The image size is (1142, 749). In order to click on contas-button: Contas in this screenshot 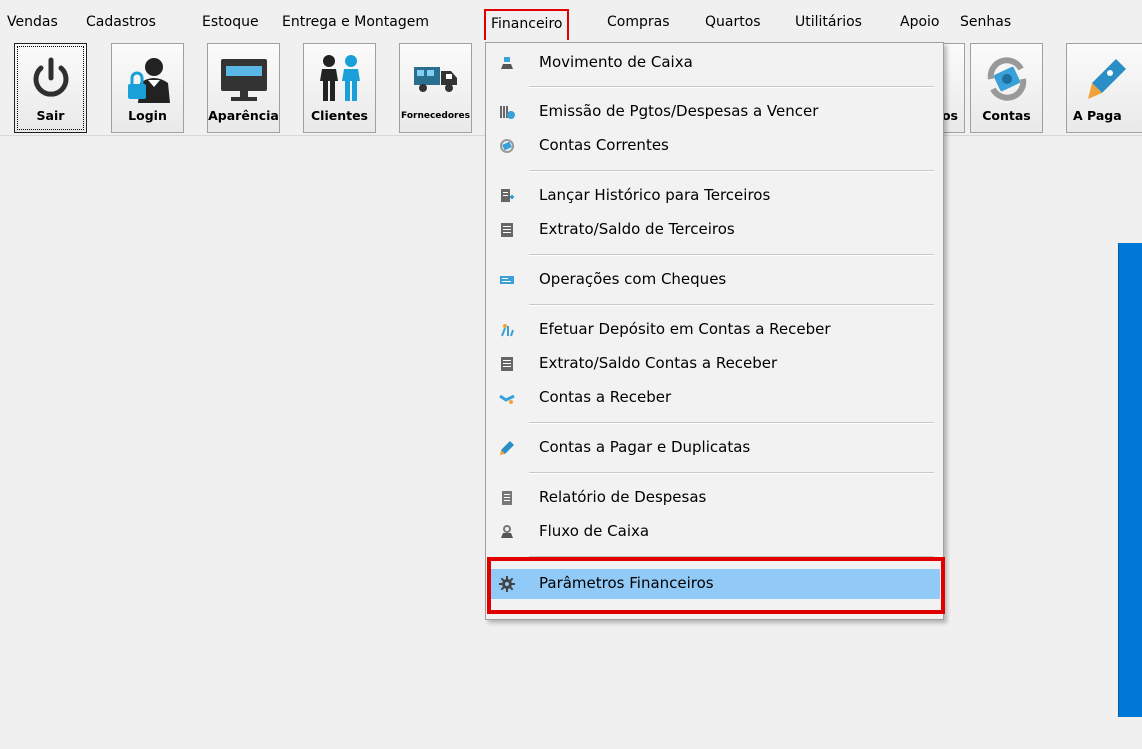, I will do `click(1006, 88)`.